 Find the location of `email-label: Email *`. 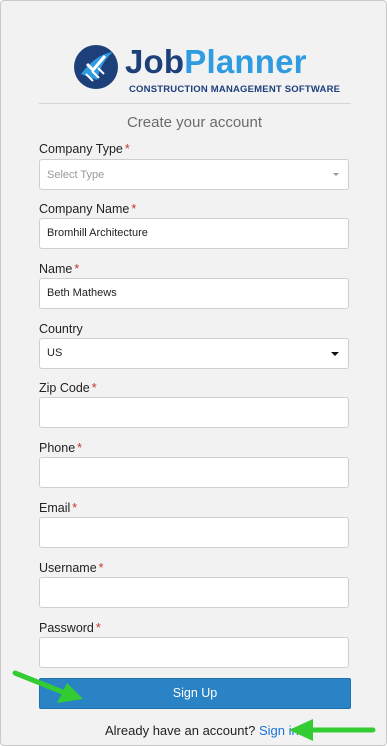

email-label: Email * is located at coordinates (58, 508).